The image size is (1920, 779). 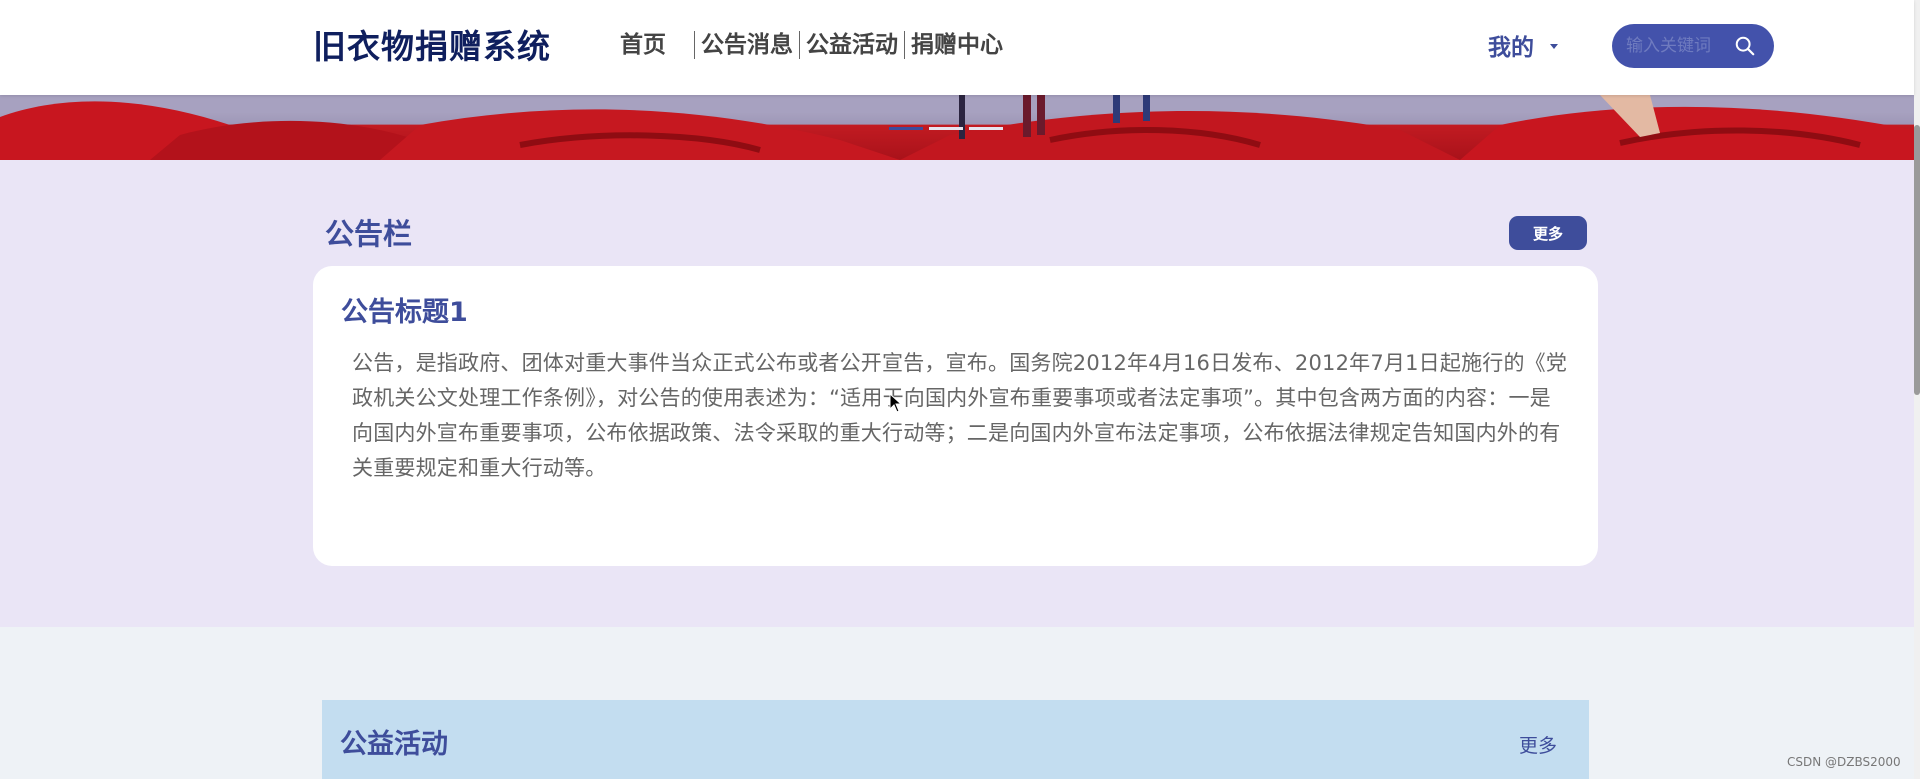 I want to click on user-menu-dropdown: 我的, so click(x=1523, y=45).